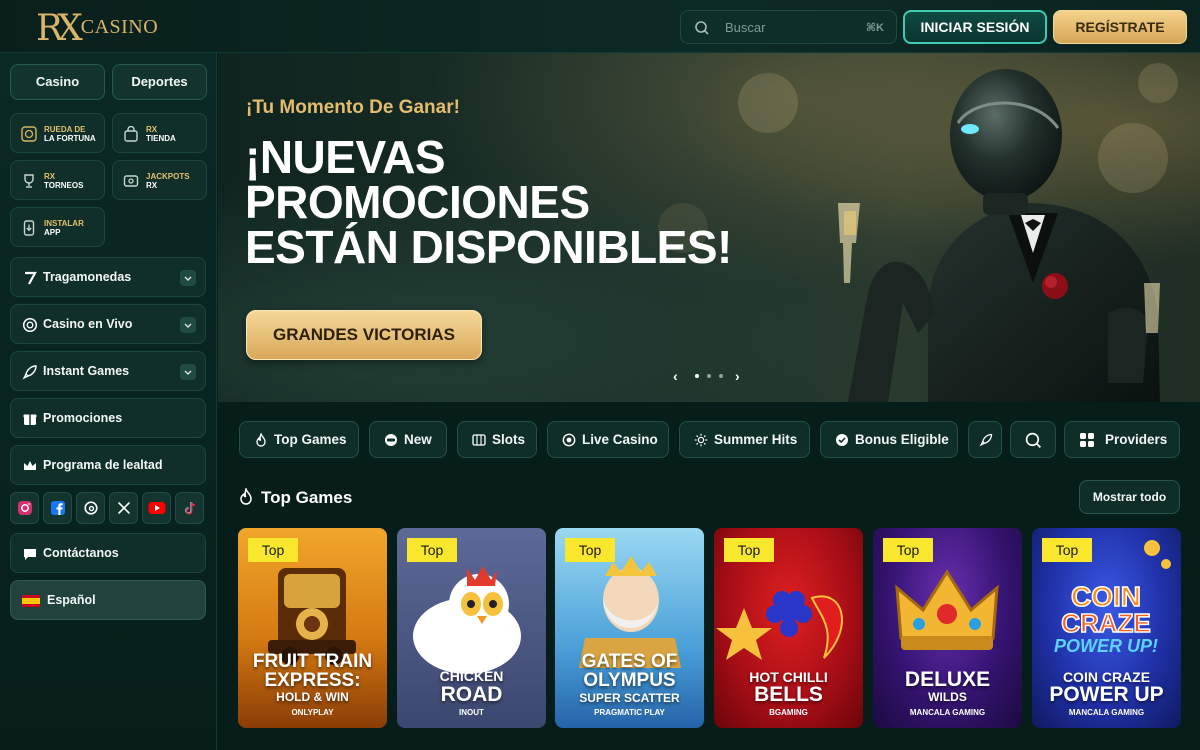 The width and height of the screenshot is (1200, 750). I want to click on jackpot-icon, so click(131, 181).